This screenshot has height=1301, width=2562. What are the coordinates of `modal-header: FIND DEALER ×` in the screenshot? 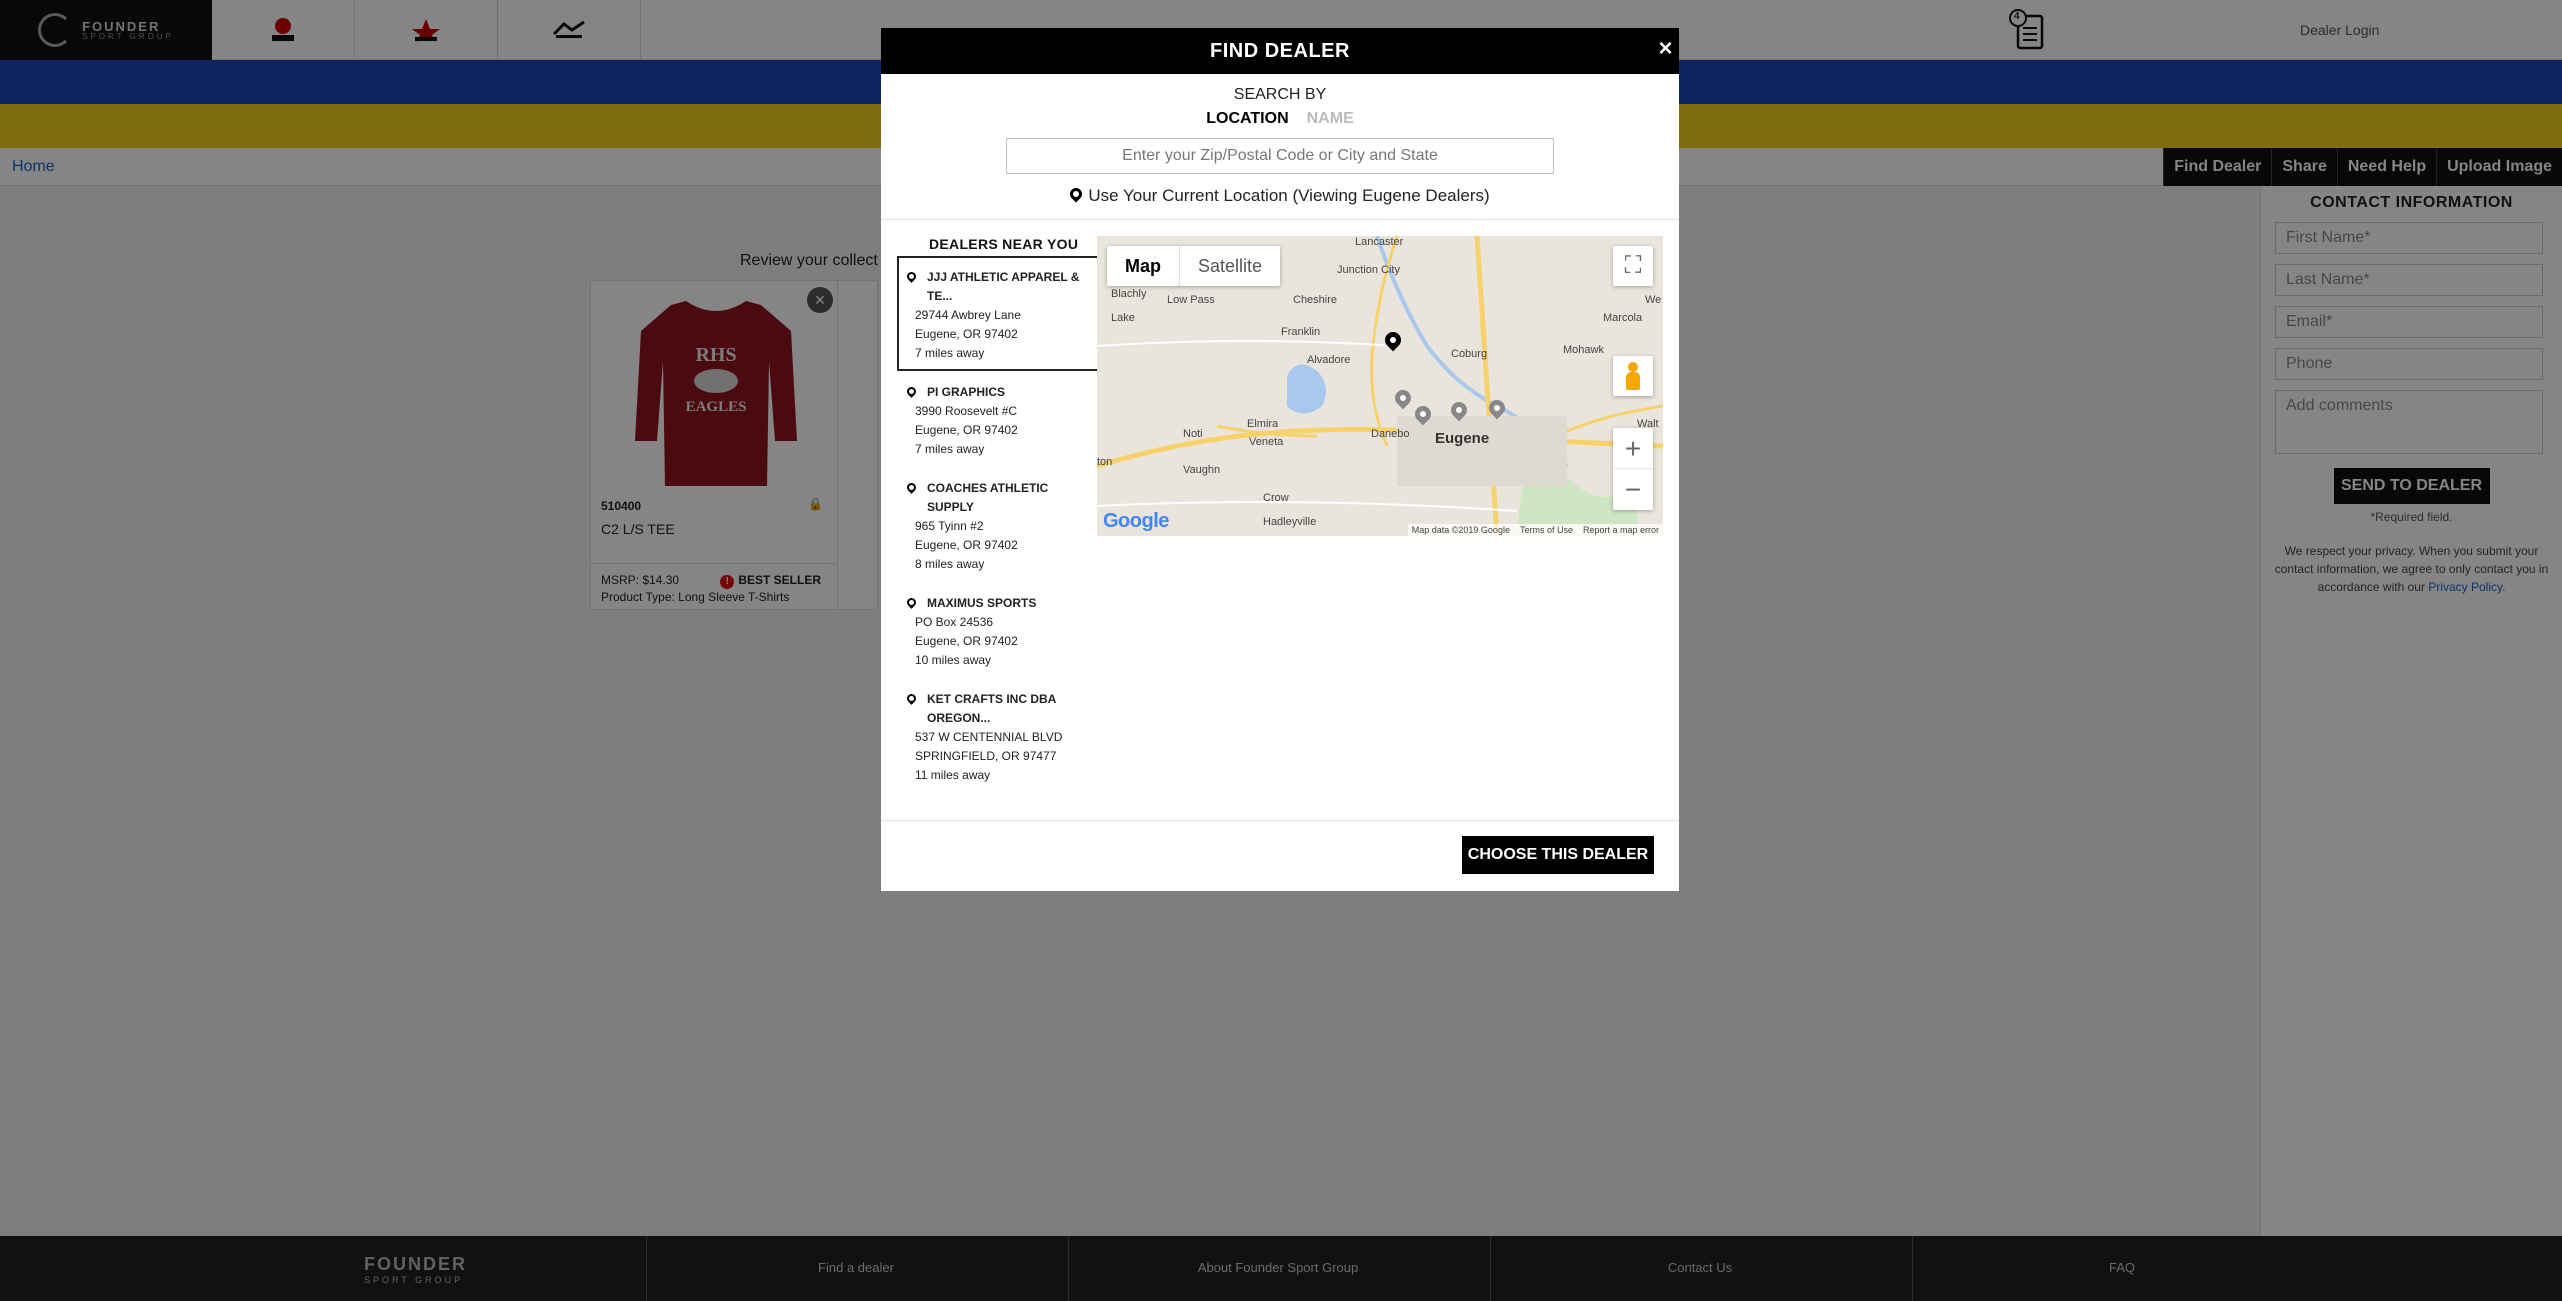 It's located at (1280, 51).